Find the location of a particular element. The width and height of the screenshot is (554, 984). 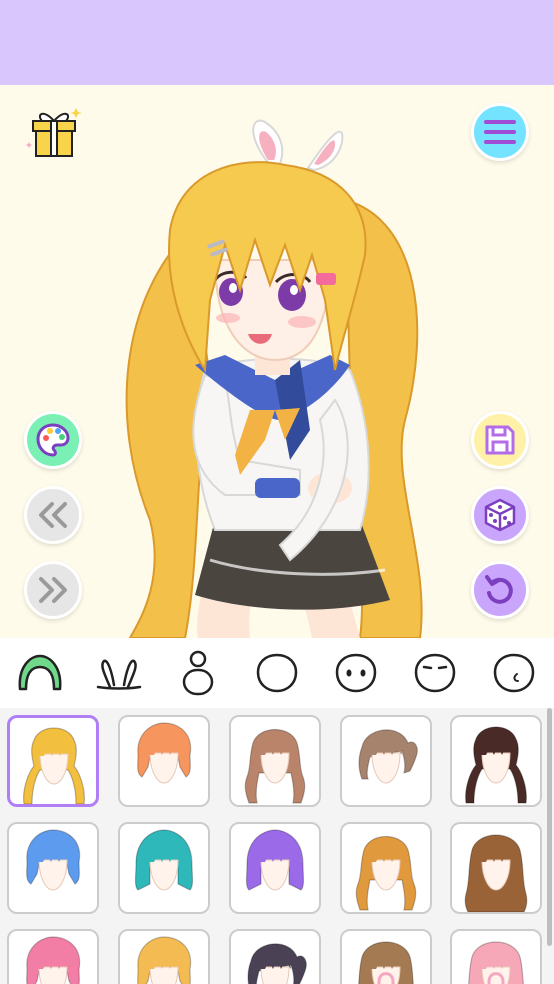

mouth-icon is located at coordinates (514, 673).